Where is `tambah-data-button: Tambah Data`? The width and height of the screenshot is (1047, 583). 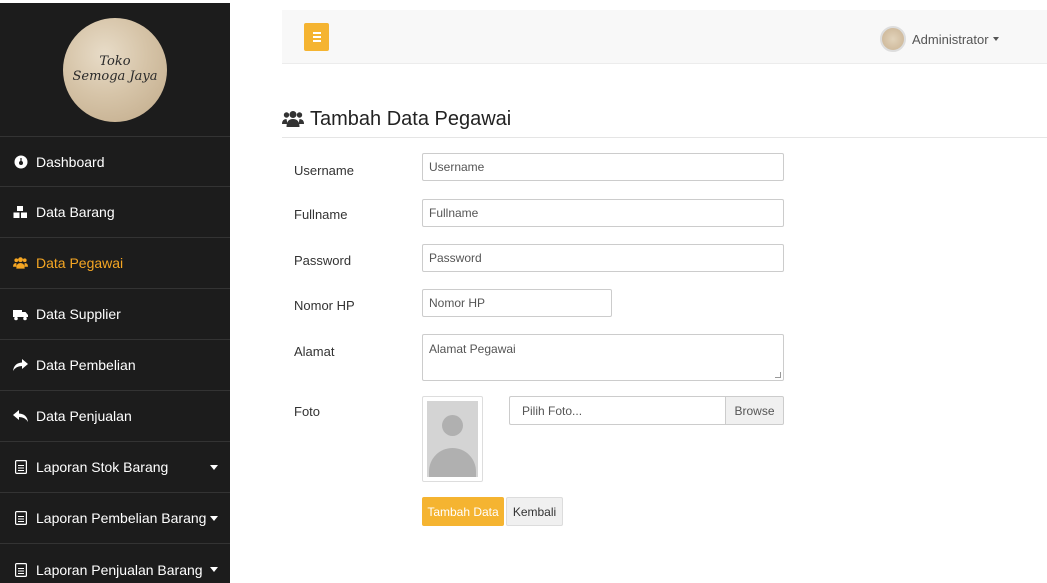
tambah-data-button: Tambah Data is located at coordinates (463, 511).